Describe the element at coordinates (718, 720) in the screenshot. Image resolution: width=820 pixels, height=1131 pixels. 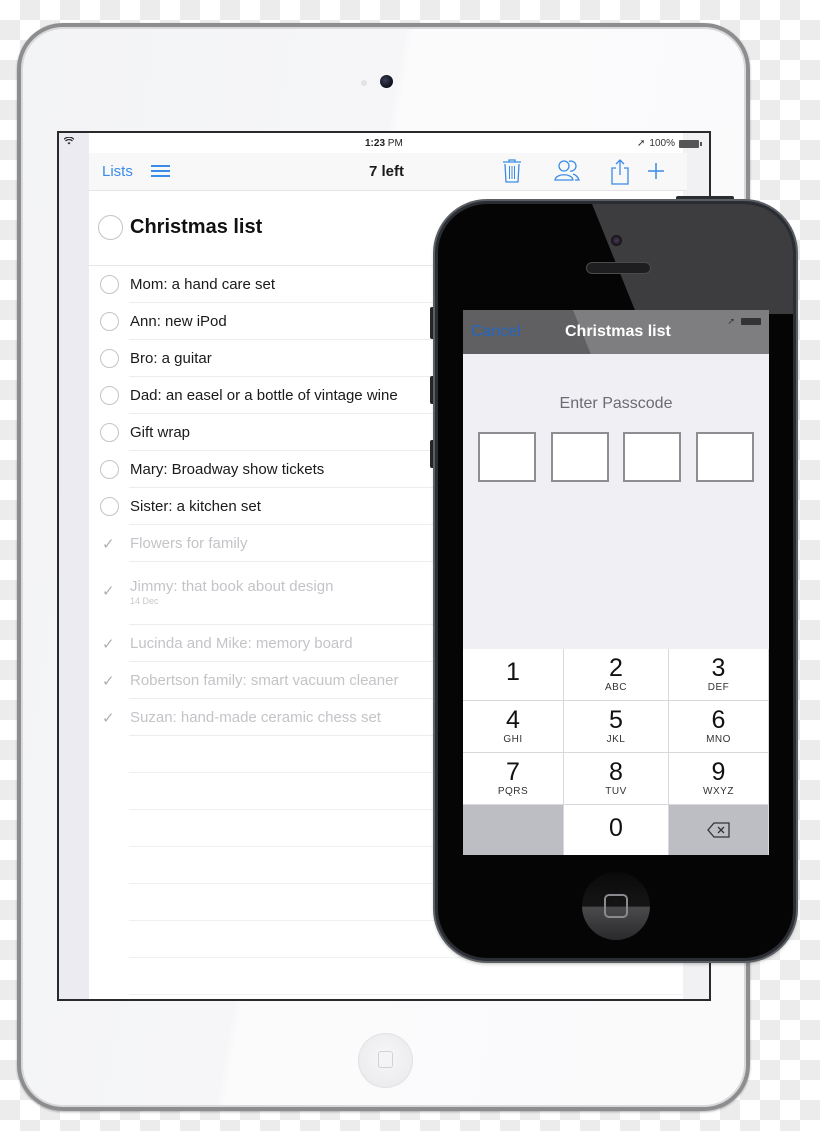
I see `key-number: 6` at that location.